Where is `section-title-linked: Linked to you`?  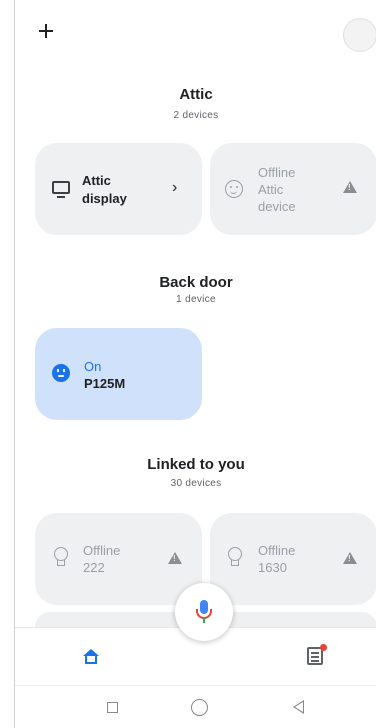 section-title-linked: Linked to you is located at coordinates (196, 464).